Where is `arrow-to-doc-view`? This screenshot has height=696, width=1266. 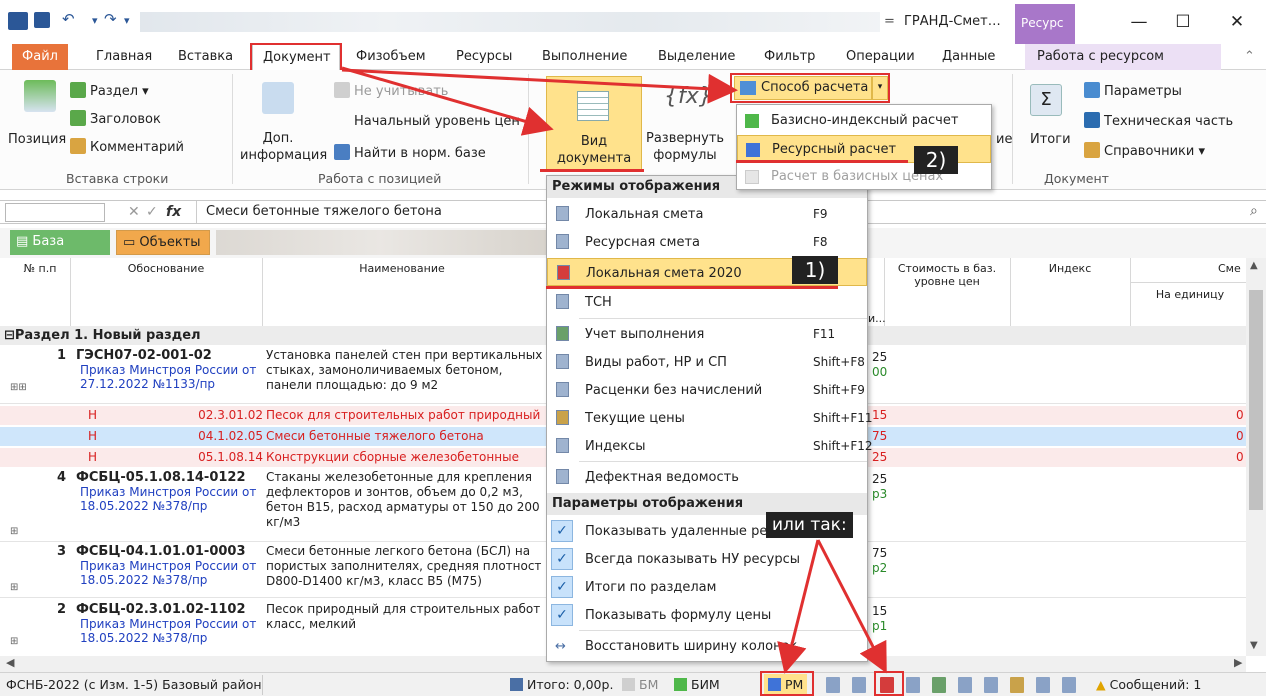
arrow-to-doc-view is located at coordinates (447, 101).